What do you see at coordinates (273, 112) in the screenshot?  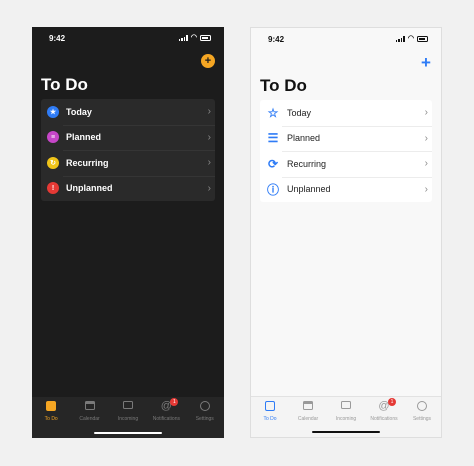 I see `star-icon: ☆` at bounding box center [273, 112].